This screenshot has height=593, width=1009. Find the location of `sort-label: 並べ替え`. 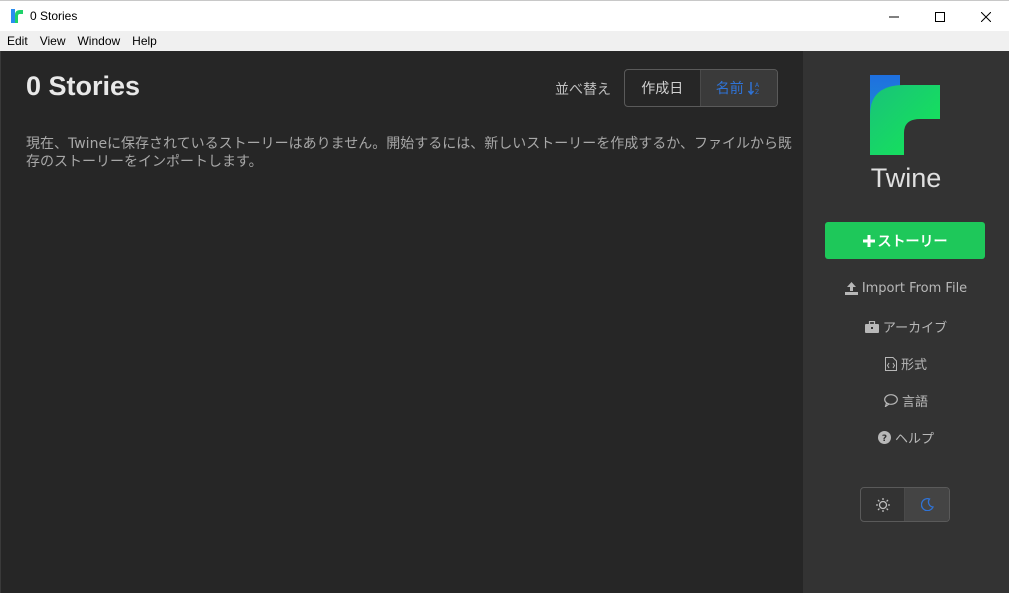

sort-label: 並べ替え is located at coordinates (583, 90).